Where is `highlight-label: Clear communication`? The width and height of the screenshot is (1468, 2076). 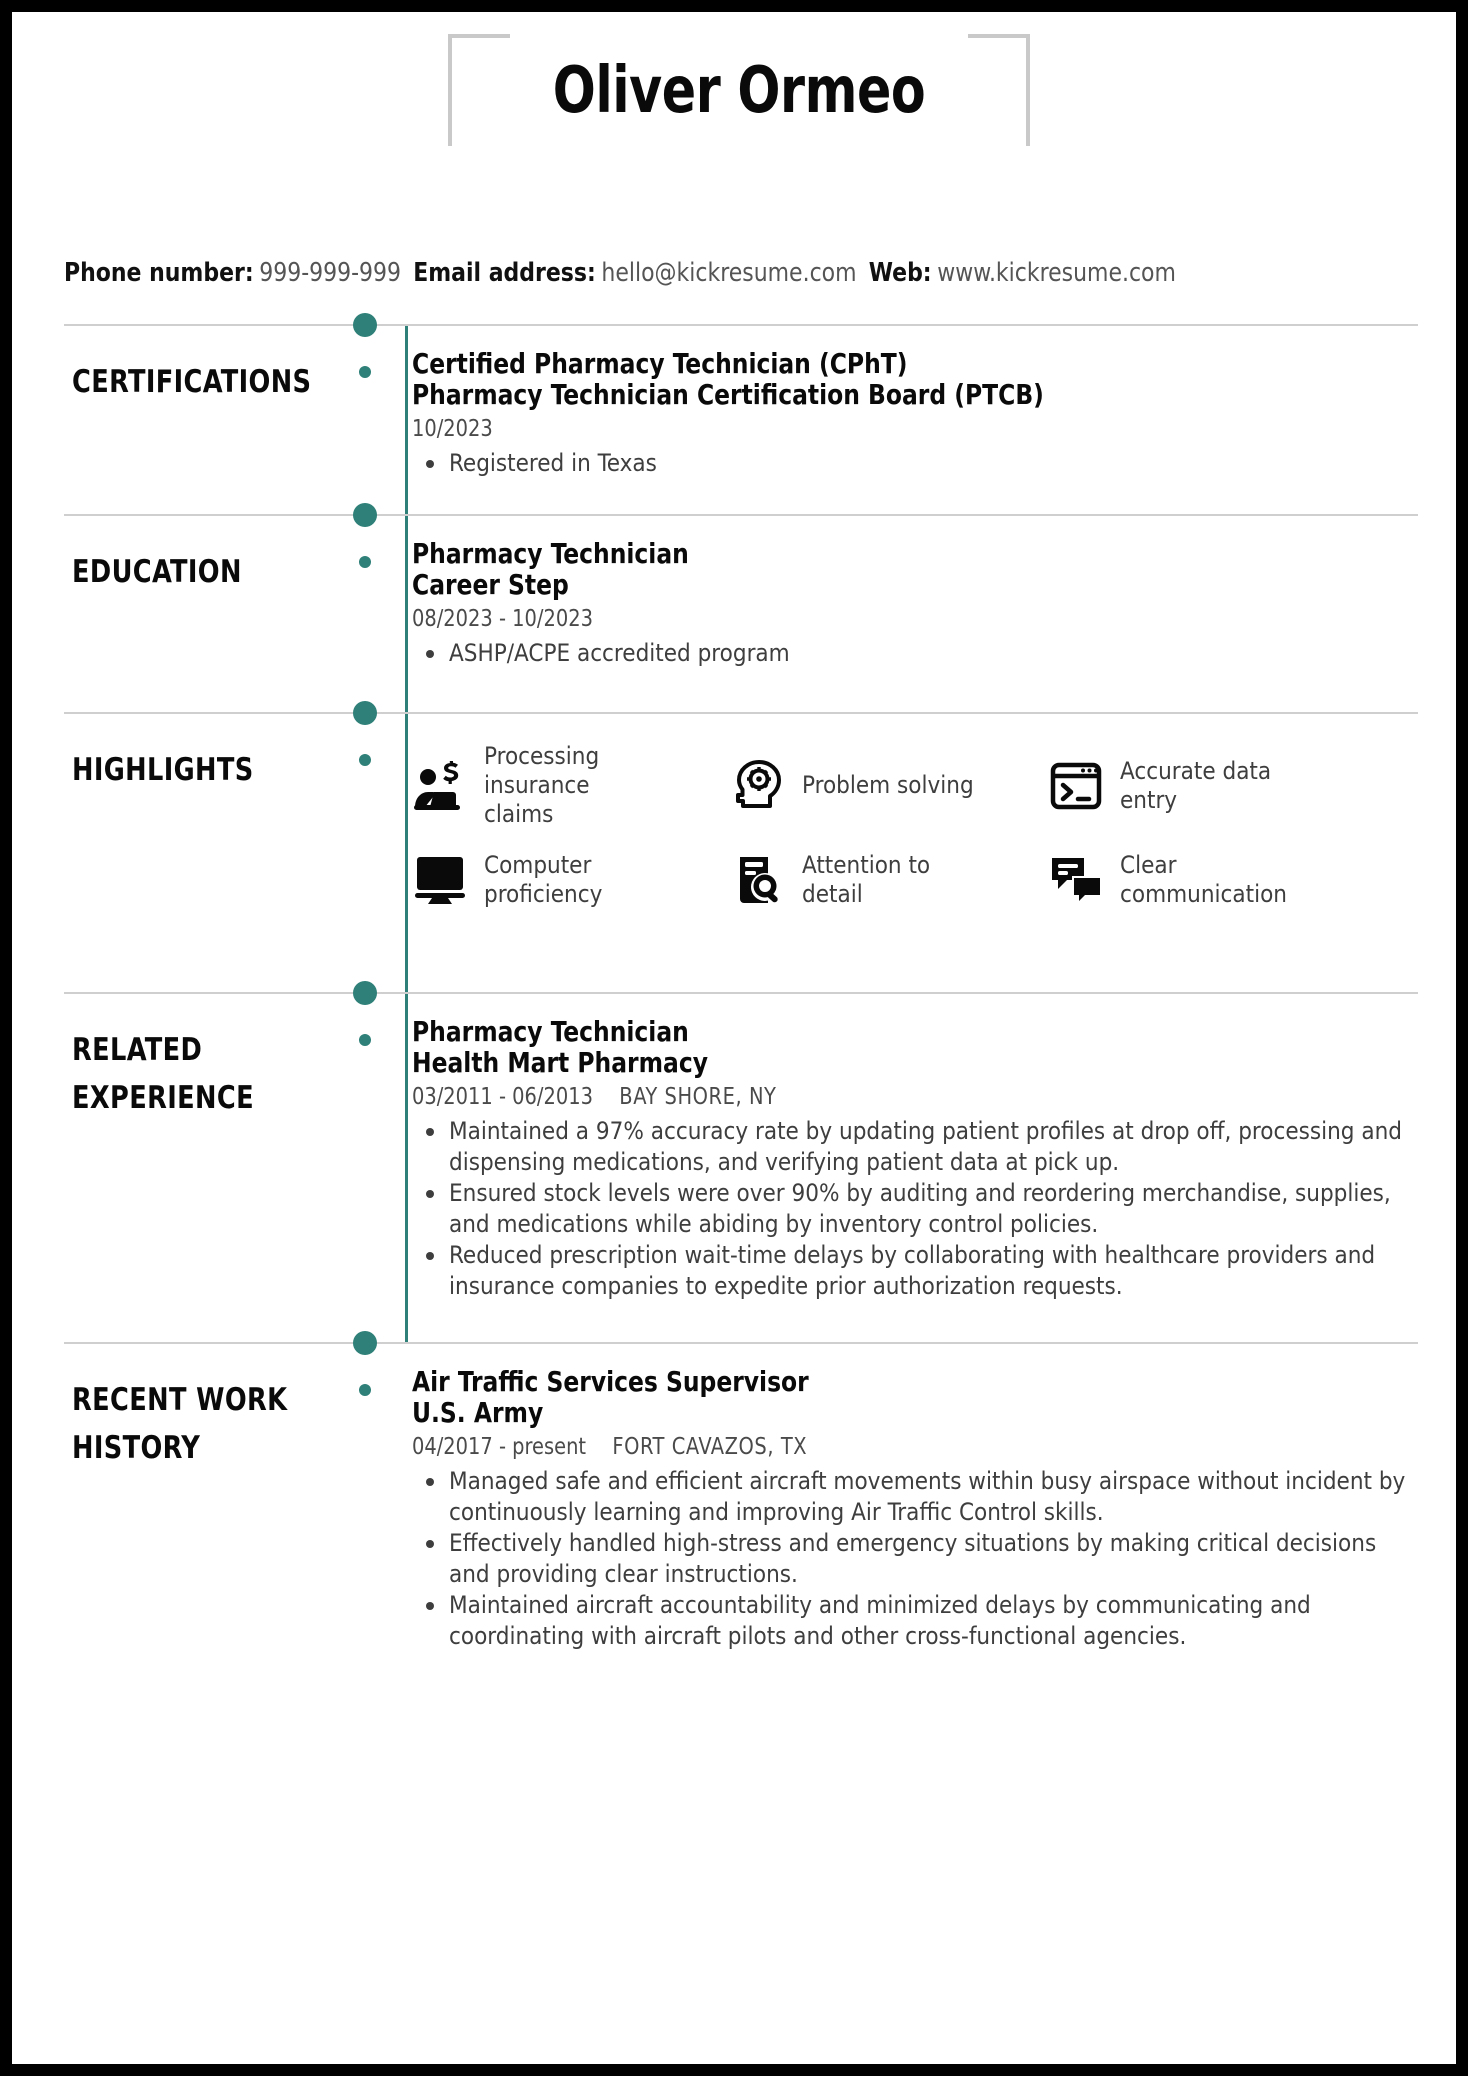
highlight-label: Clear communication is located at coordinates (1203, 879).